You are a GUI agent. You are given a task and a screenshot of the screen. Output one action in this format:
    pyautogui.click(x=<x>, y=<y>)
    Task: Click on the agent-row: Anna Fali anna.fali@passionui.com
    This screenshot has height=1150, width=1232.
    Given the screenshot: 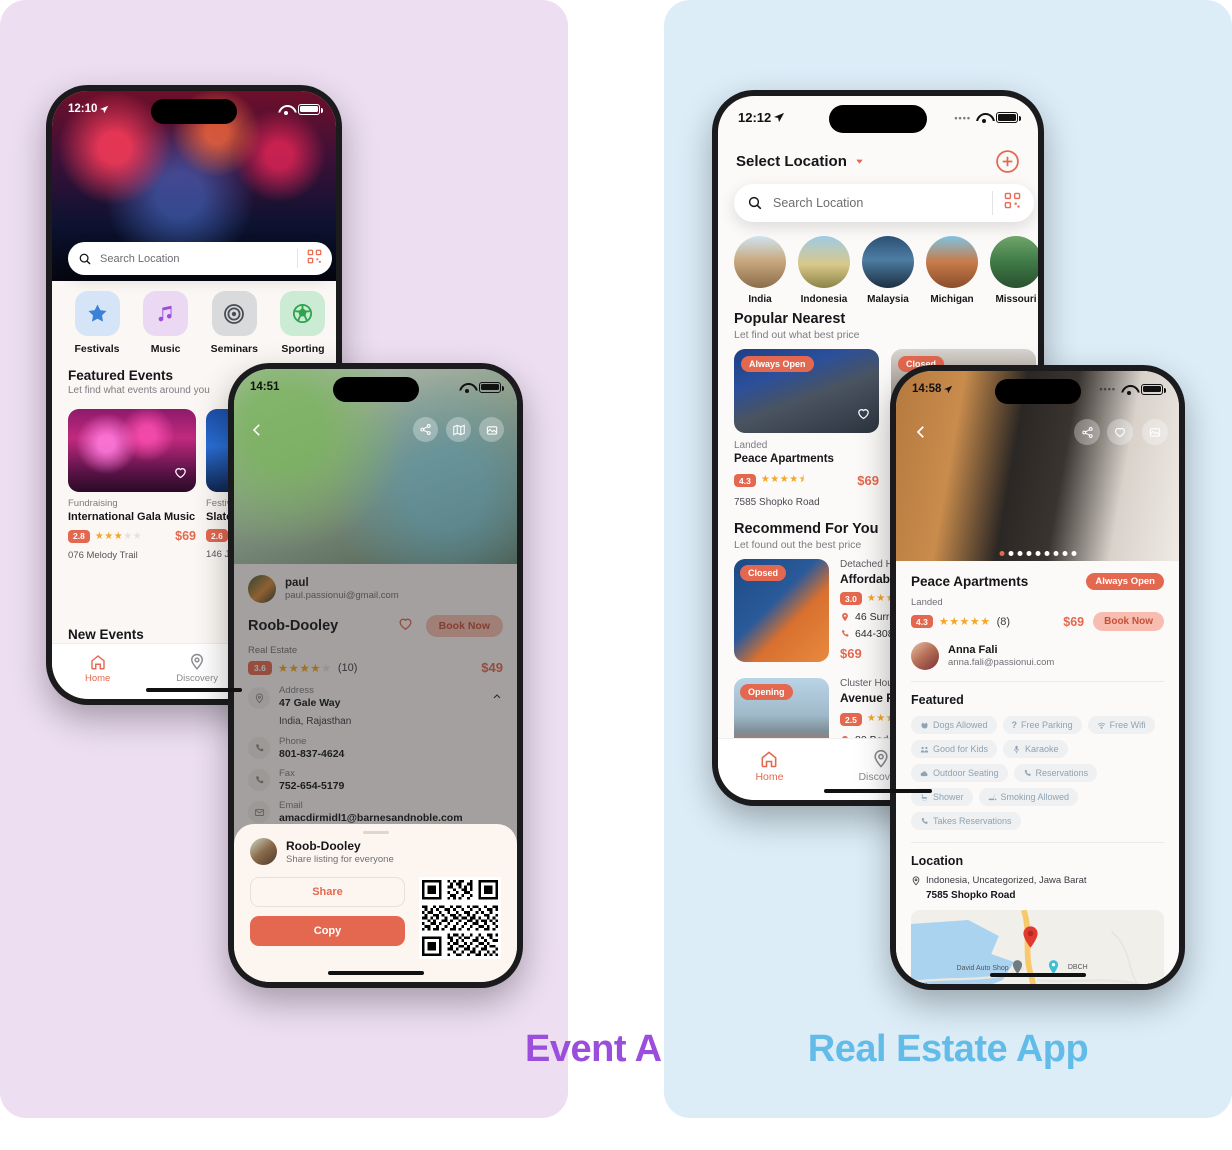 What is the action you would take?
    pyautogui.click(x=1037, y=656)
    